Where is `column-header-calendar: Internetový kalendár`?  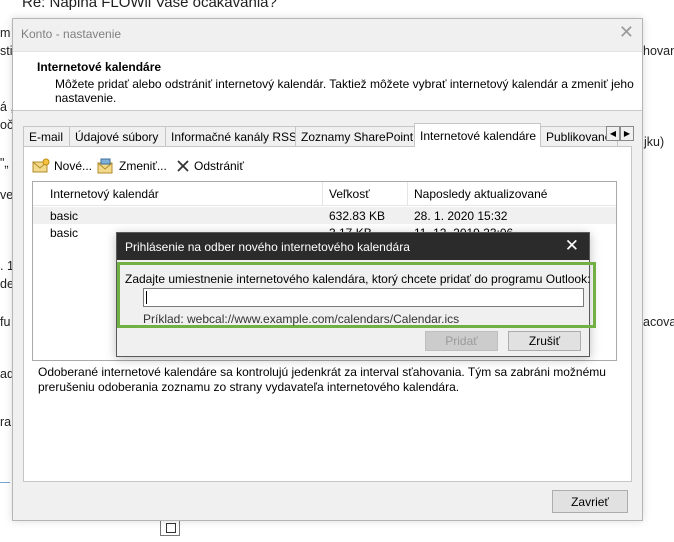 column-header-calendar: Internetový kalendár is located at coordinates (104, 194).